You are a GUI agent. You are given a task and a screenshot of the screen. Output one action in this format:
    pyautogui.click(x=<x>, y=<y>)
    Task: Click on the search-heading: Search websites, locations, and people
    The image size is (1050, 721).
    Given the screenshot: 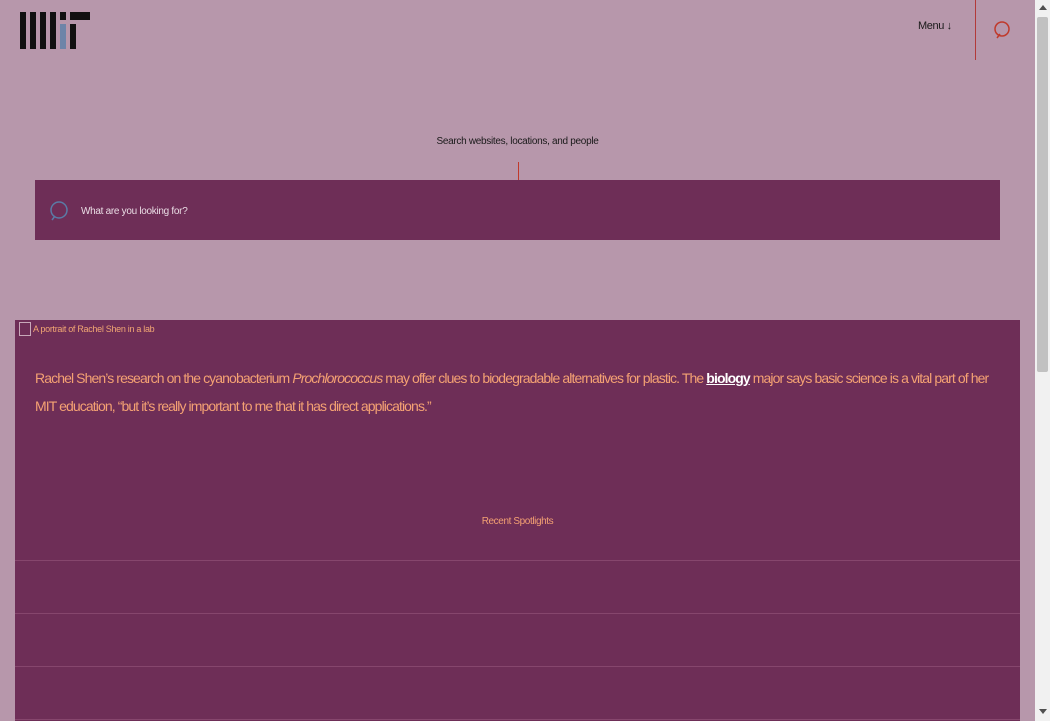 What is the action you would take?
    pyautogui.click(x=517, y=141)
    